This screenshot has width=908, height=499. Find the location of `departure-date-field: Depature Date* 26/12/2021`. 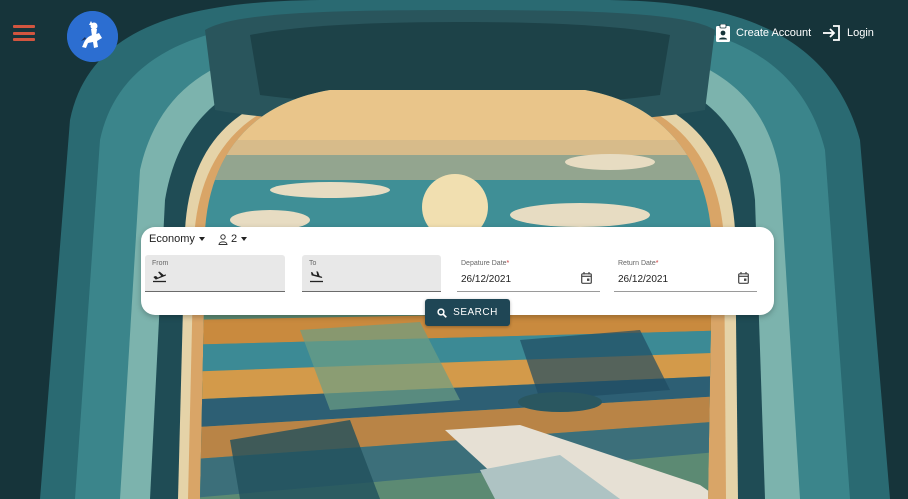

departure-date-field: Depature Date* 26/12/2021 is located at coordinates (528, 273).